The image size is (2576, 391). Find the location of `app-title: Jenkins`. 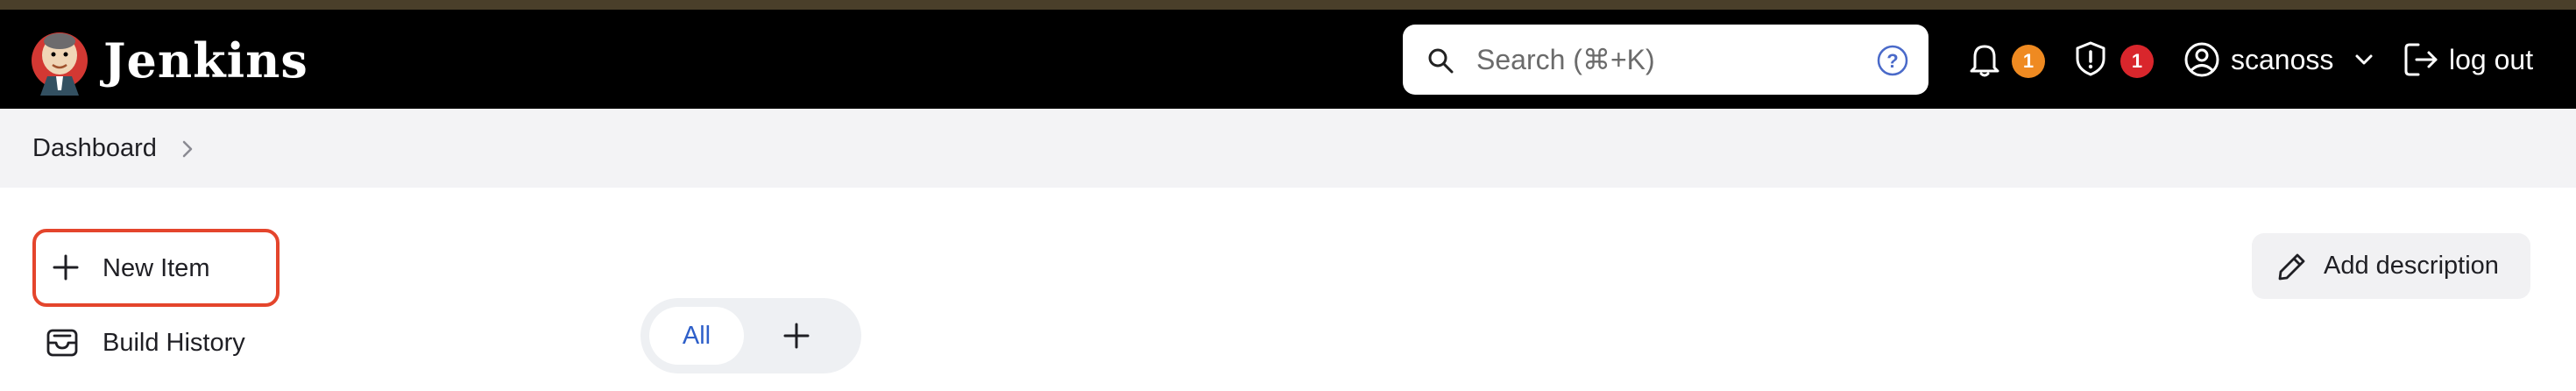

app-title: Jenkins is located at coordinates (205, 61).